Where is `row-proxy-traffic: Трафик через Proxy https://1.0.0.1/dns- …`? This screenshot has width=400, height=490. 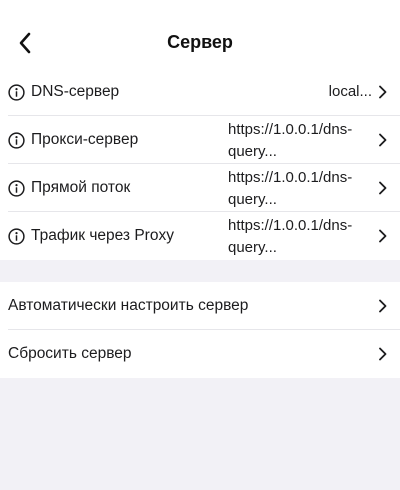 row-proxy-traffic: Трафик через Proxy https://1.0.0.1/dns- … is located at coordinates (200, 236).